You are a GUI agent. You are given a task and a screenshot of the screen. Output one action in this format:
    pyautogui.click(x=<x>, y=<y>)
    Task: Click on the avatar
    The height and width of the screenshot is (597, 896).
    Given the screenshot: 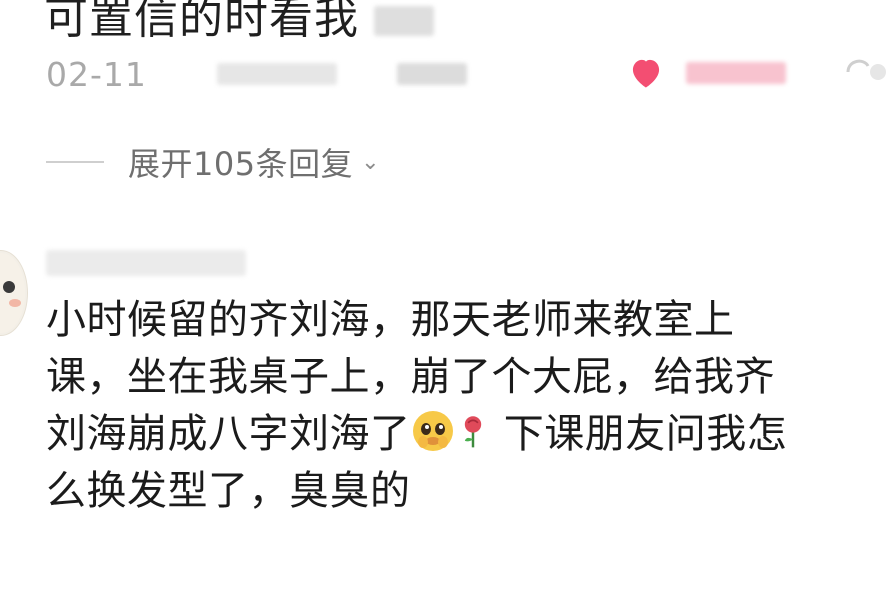 What is the action you would take?
    pyautogui.click(x=14, y=293)
    